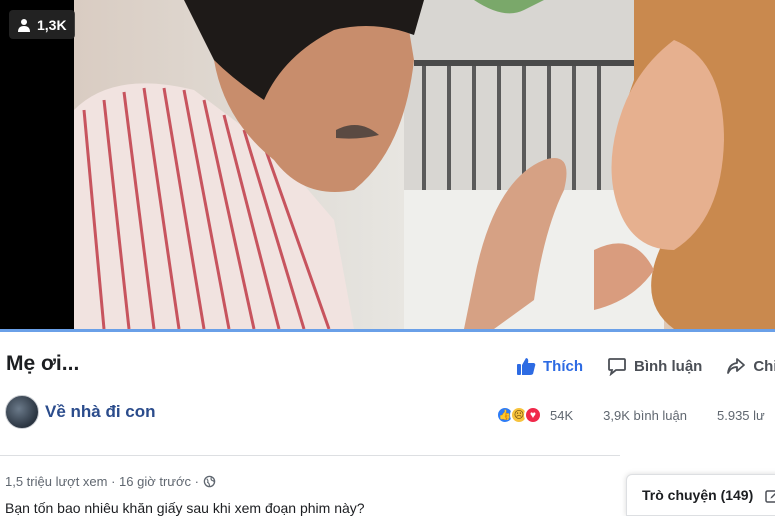 This screenshot has height=516, width=775. I want to click on share-button: Chia, so click(750, 366).